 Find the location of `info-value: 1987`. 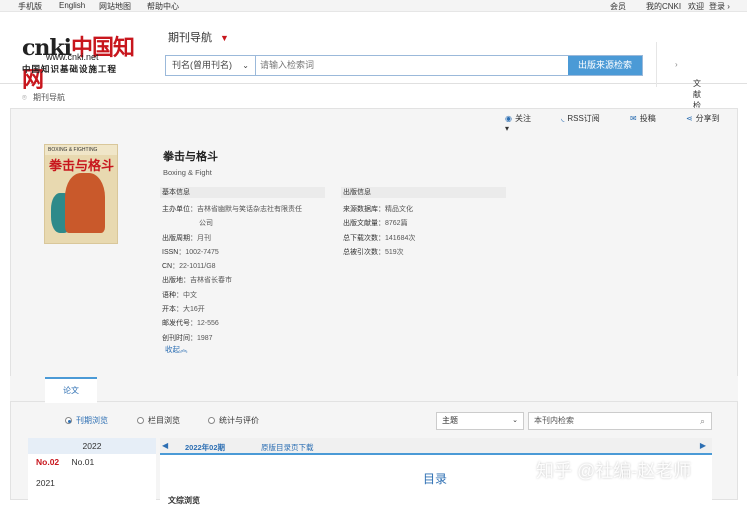

info-value: 1987 is located at coordinates (205, 338).